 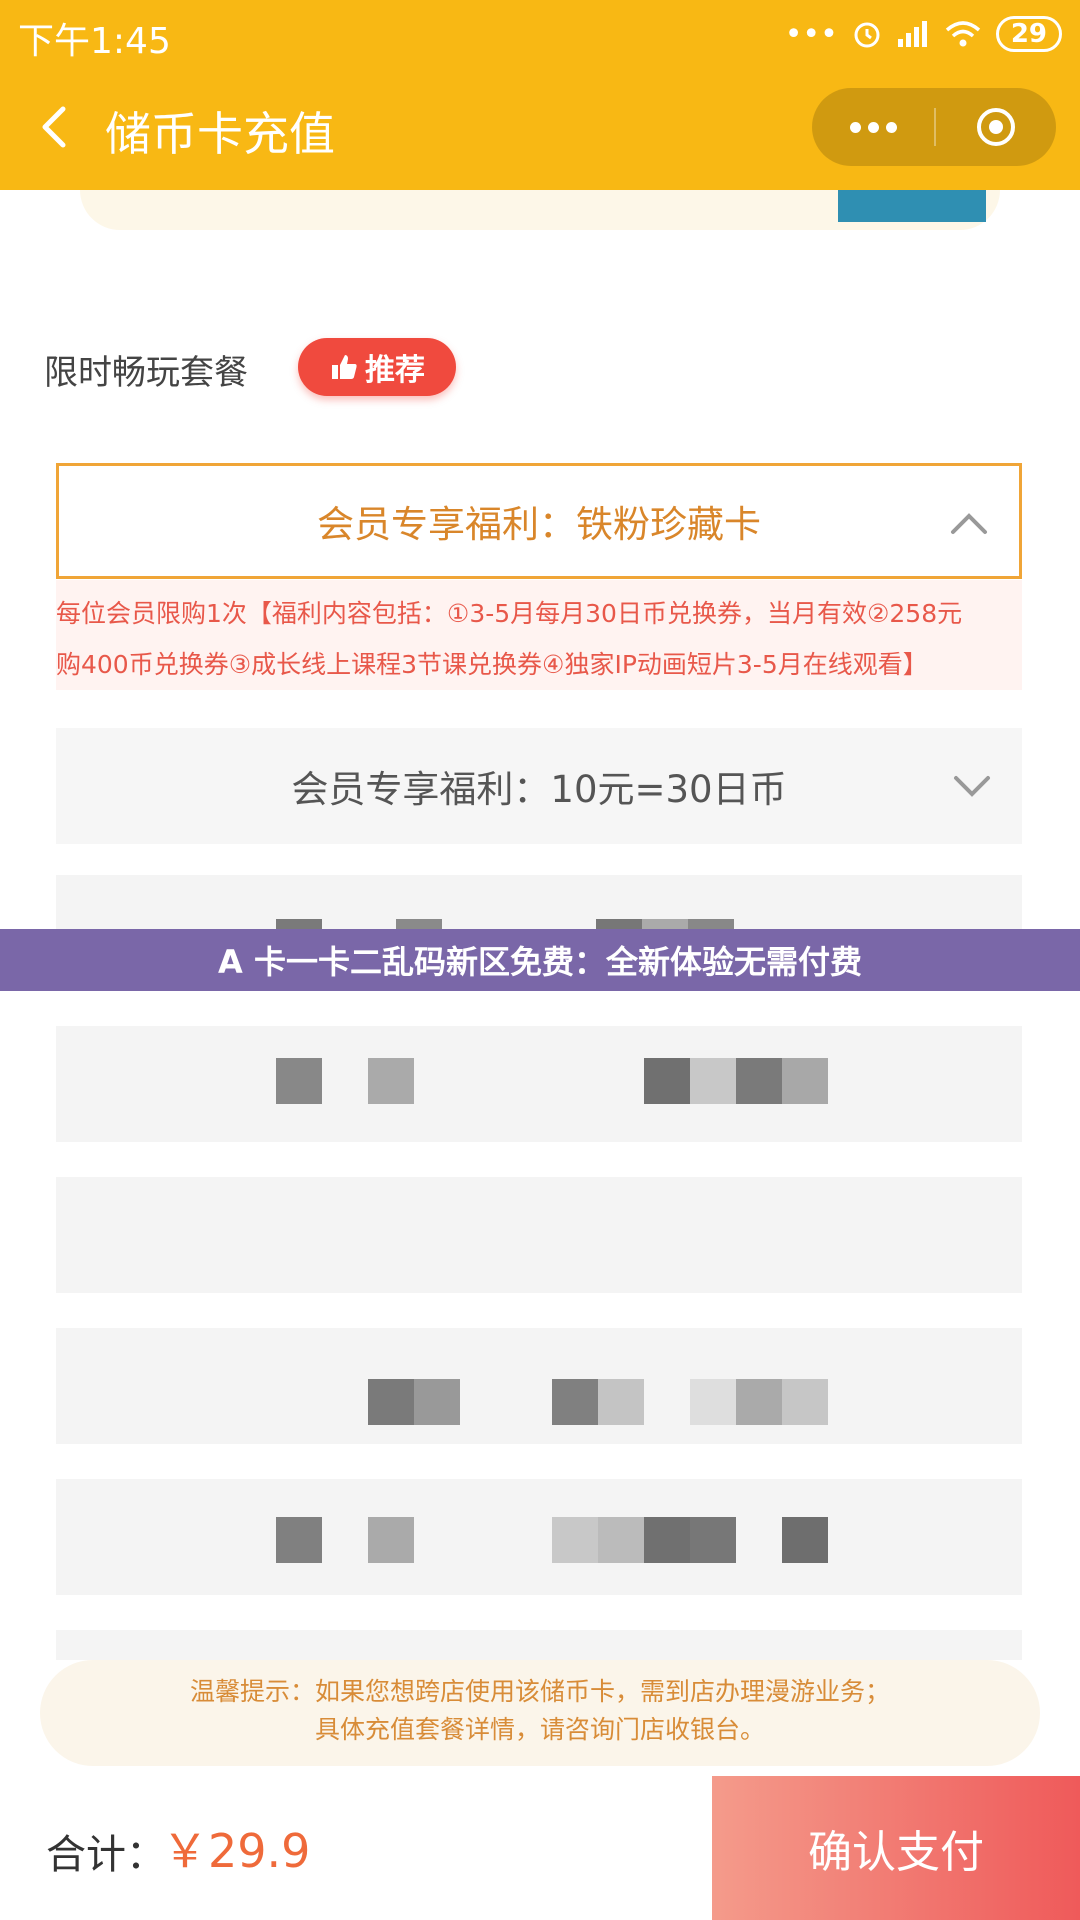 What do you see at coordinates (94, 41) in the screenshot?
I see `status-time: 下午1:45` at bounding box center [94, 41].